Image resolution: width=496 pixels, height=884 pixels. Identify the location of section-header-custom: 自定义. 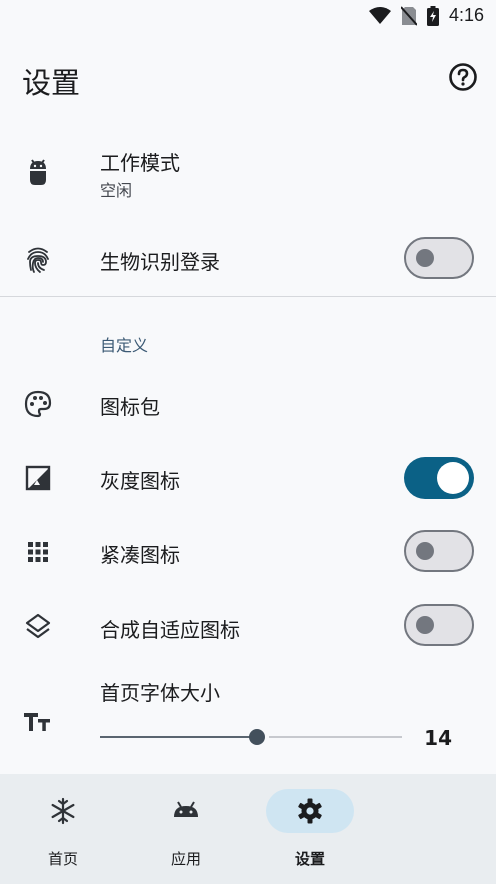
(124, 345).